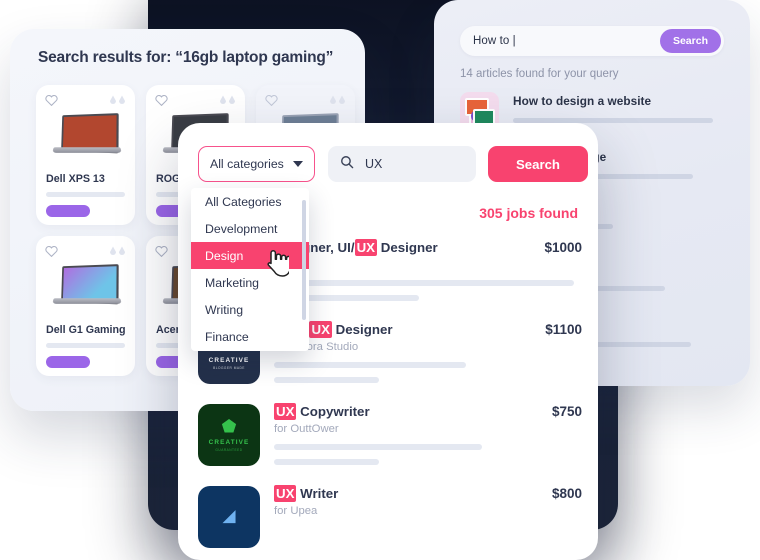 The width and height of the screenshot is (760, 560). I want to click on jobs-toolbar: All categories UX Search, so click(393, 164).